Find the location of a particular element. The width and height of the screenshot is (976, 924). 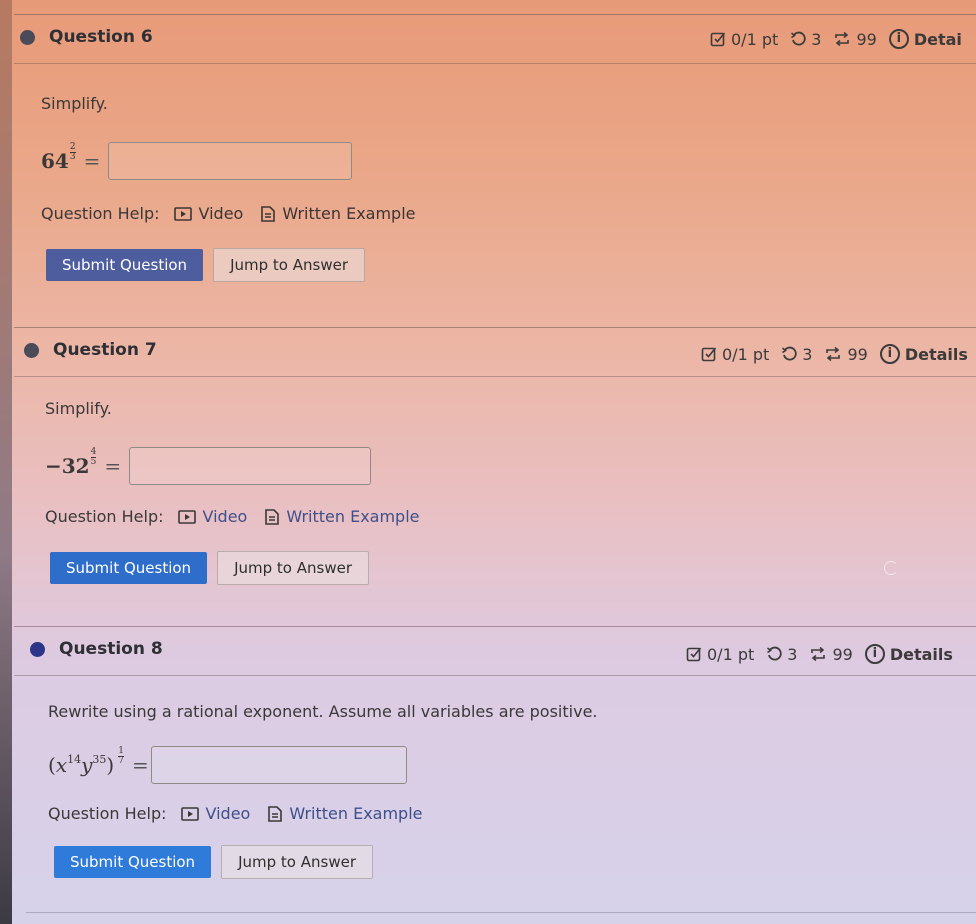

question-meta: 0/1 pt 3 99 i Detai is located at coordinates (842, 39).